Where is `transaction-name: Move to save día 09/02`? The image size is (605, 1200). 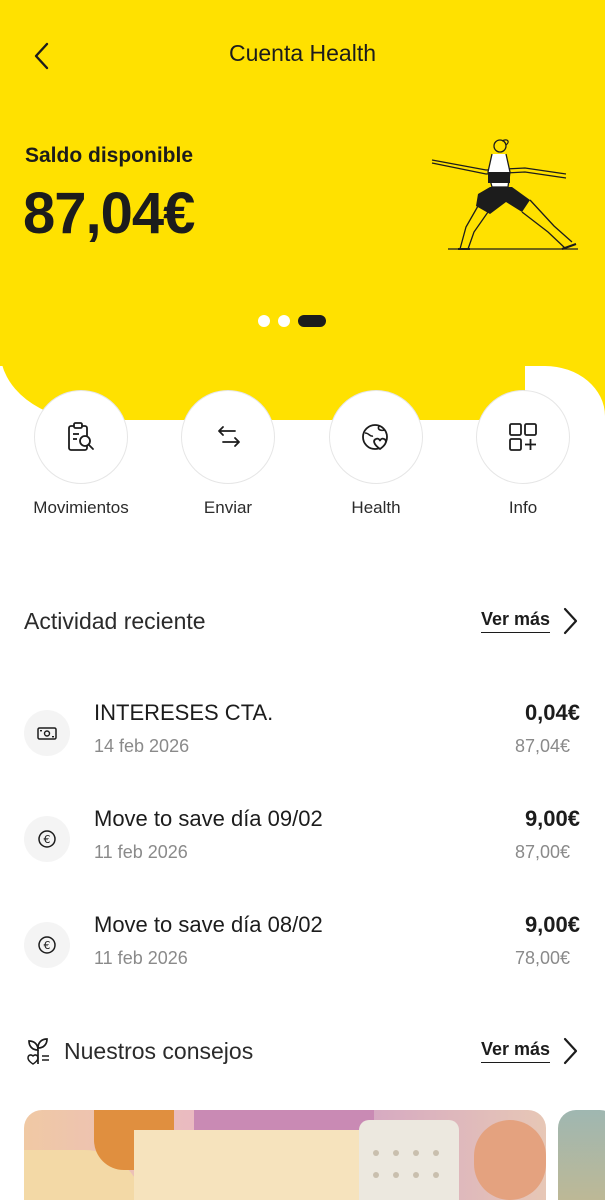 transaction-name: Move to save día 09/02 is located at coordinates (208, 818).